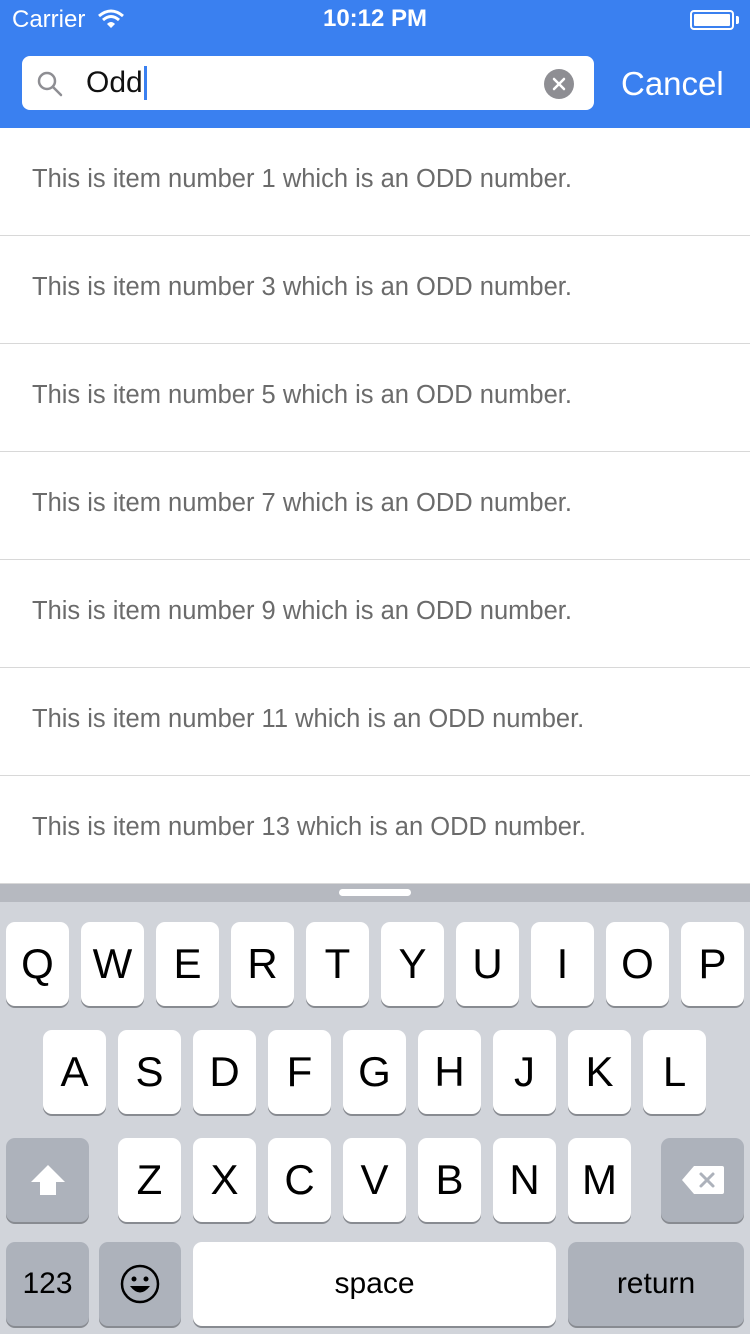 This screenshot has width=750, height=1334. I want to click on key-n: N, so click(524, 1180).